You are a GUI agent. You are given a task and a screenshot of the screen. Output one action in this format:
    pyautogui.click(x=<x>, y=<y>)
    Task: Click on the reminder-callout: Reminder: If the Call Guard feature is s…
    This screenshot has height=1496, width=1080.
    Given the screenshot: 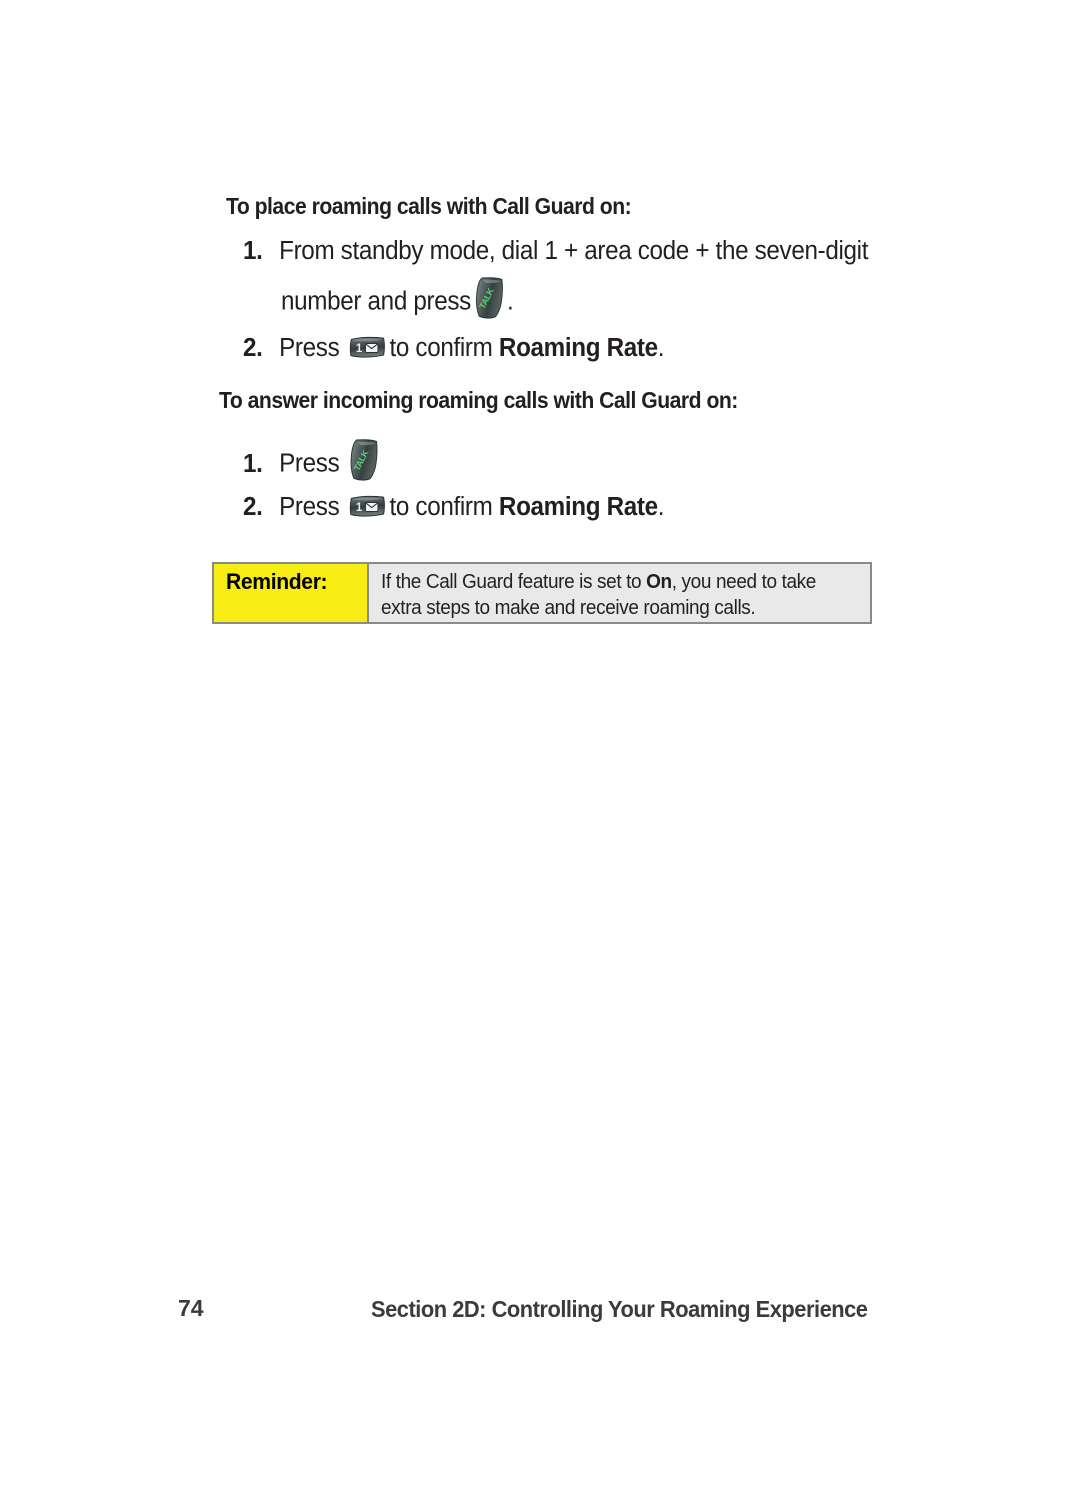 What is the action you would take?
    pyautogui.click(x=542, y=593)
    